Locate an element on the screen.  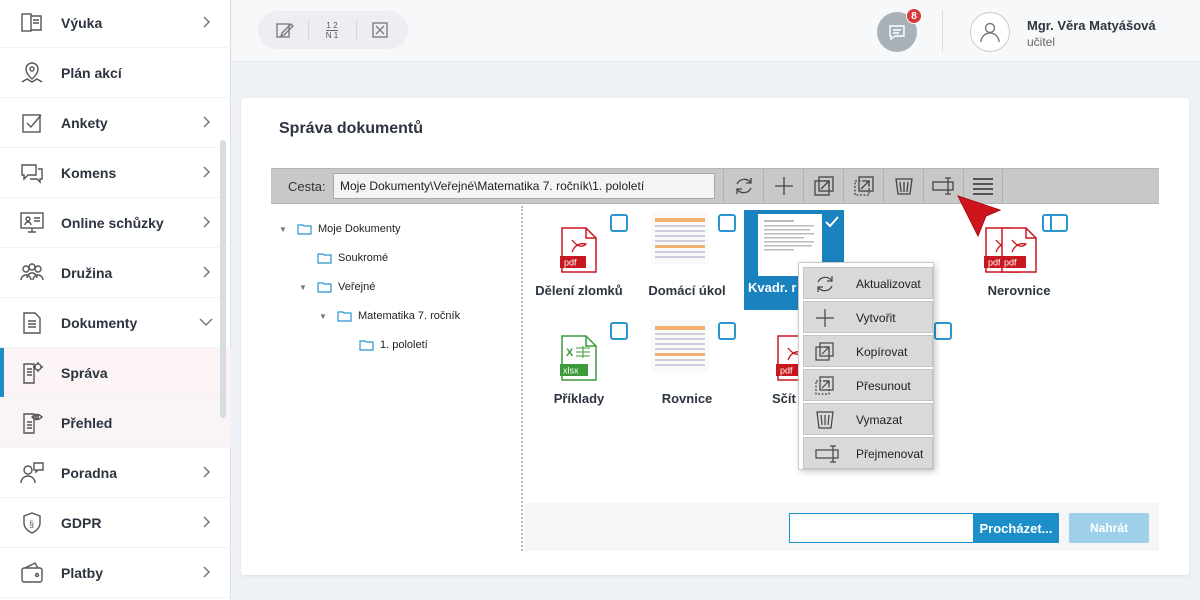
sidebar-item-plan-akci: Plán akcí is located at coordinates (115, 73).